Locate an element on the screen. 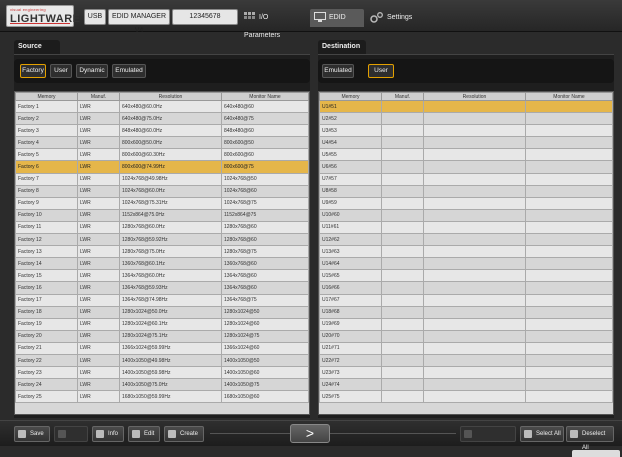  table-row: Factory 1 LWR 640x480@60.0Hz 640x480@60 is located at coordinates (162, 106).